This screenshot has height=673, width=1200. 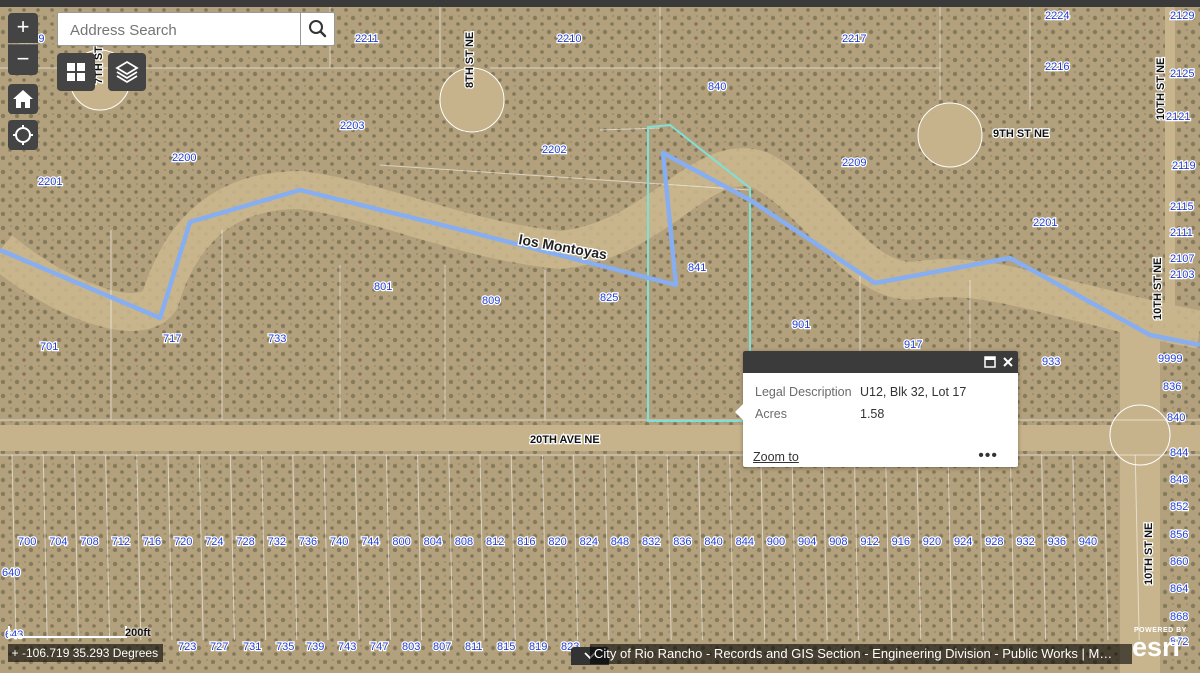 I want to click on parcel-label-32: 836, so click(x=1172, y=387).